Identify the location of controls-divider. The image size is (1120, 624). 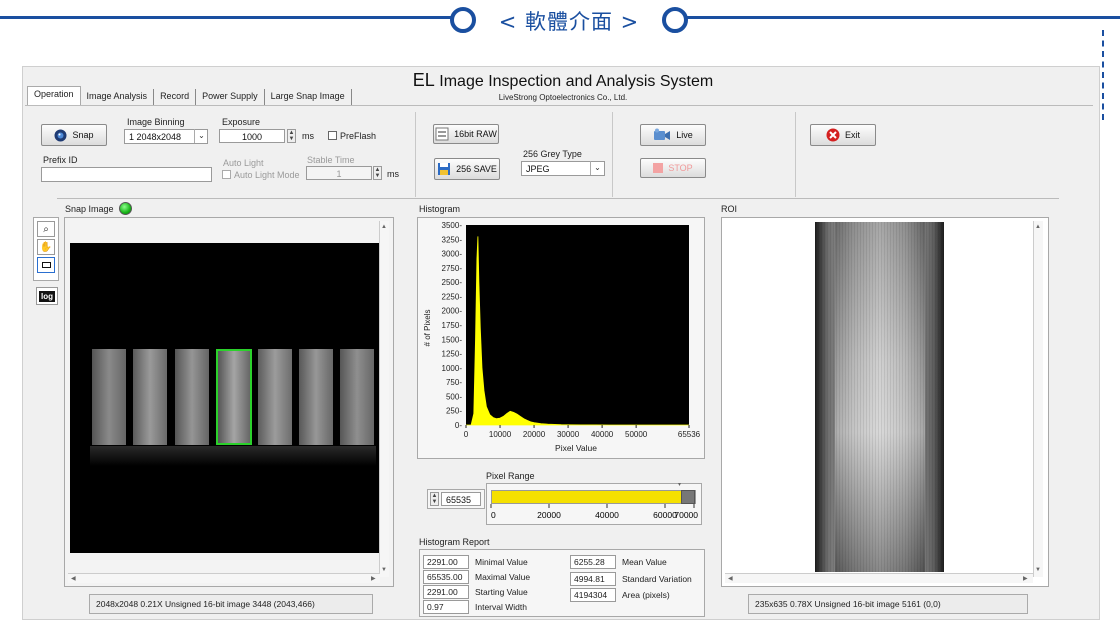
(558, 198).